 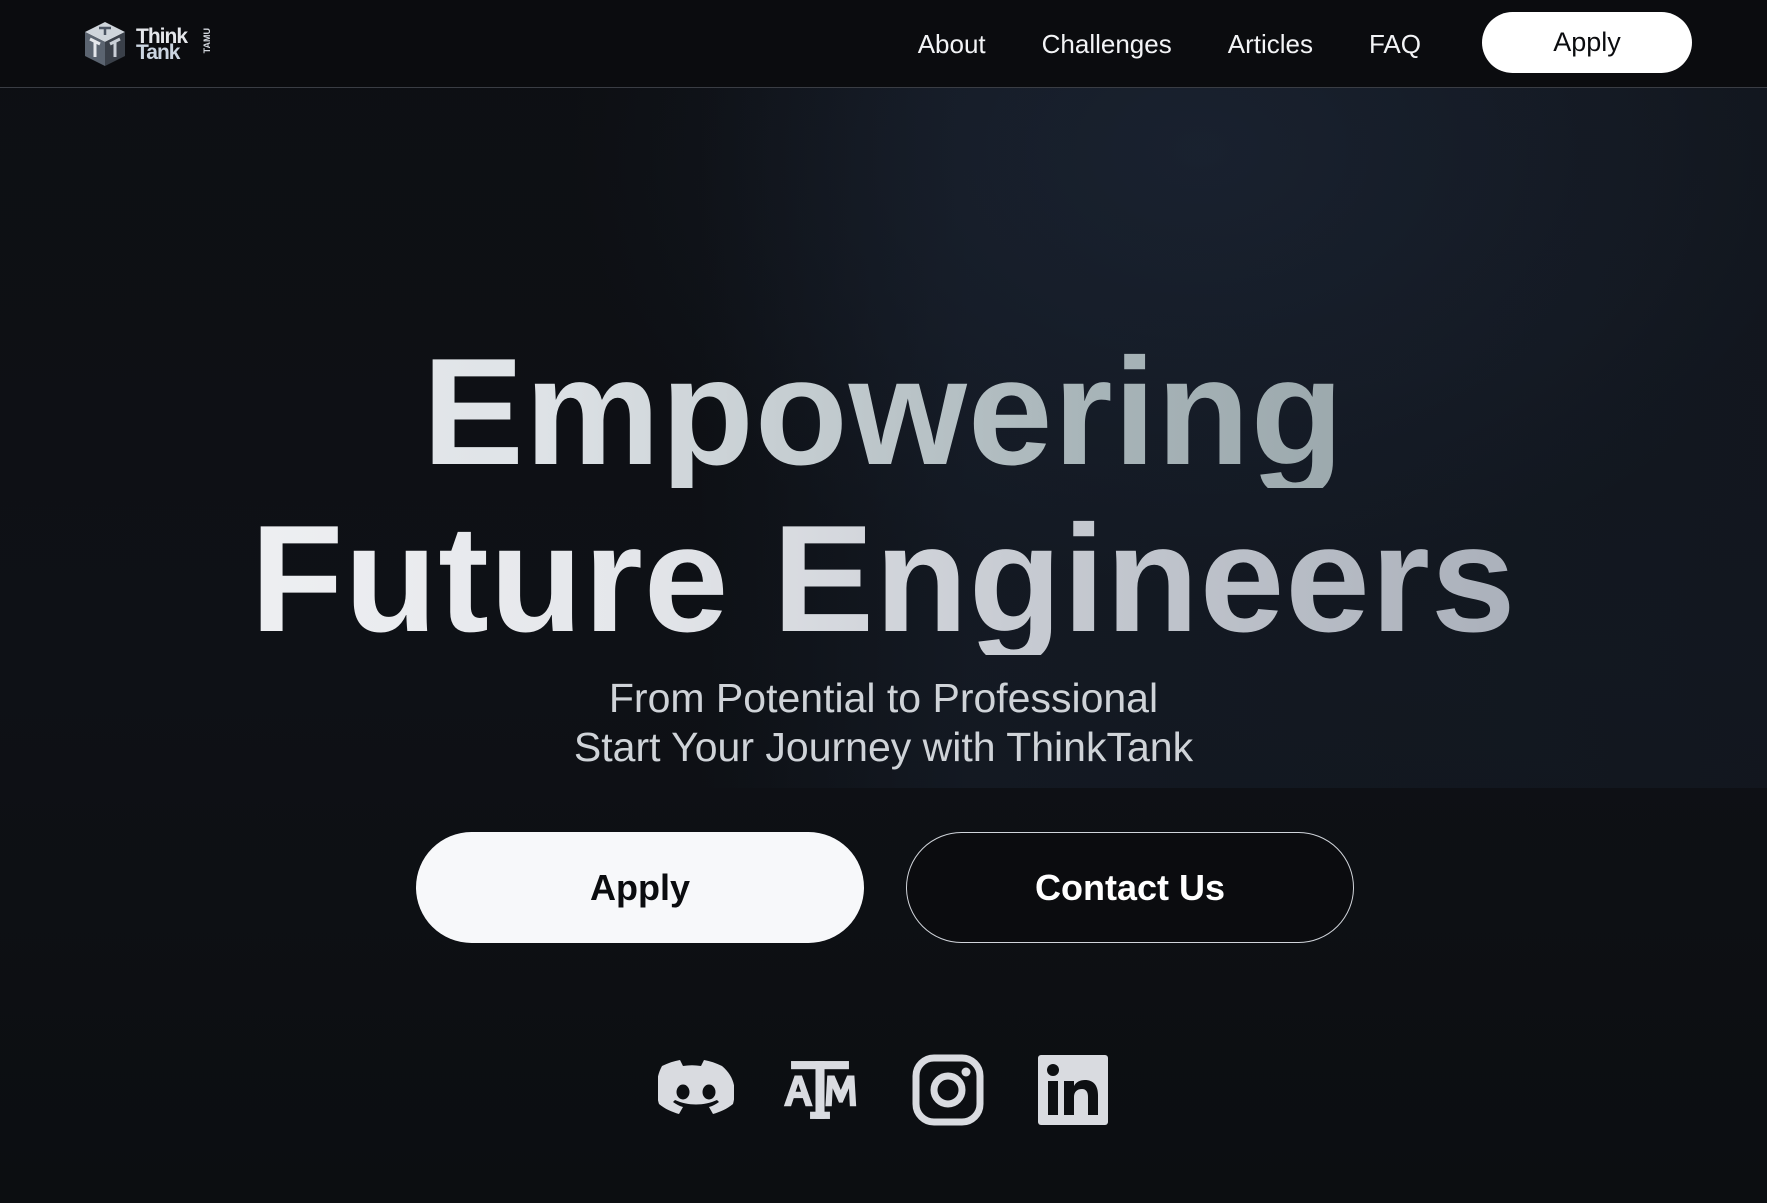 What do you see at coordinates (1107, 44) in the screenshot?
I see `nav-link-challenges: Challenges` at bounding box center [1107, 44].